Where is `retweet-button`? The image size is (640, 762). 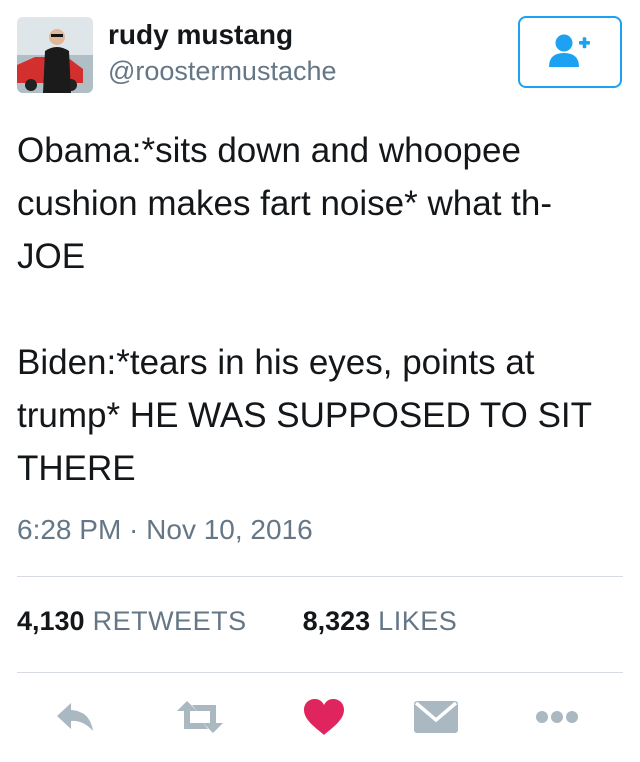 retweet-button is located at coordinates (200, 719).